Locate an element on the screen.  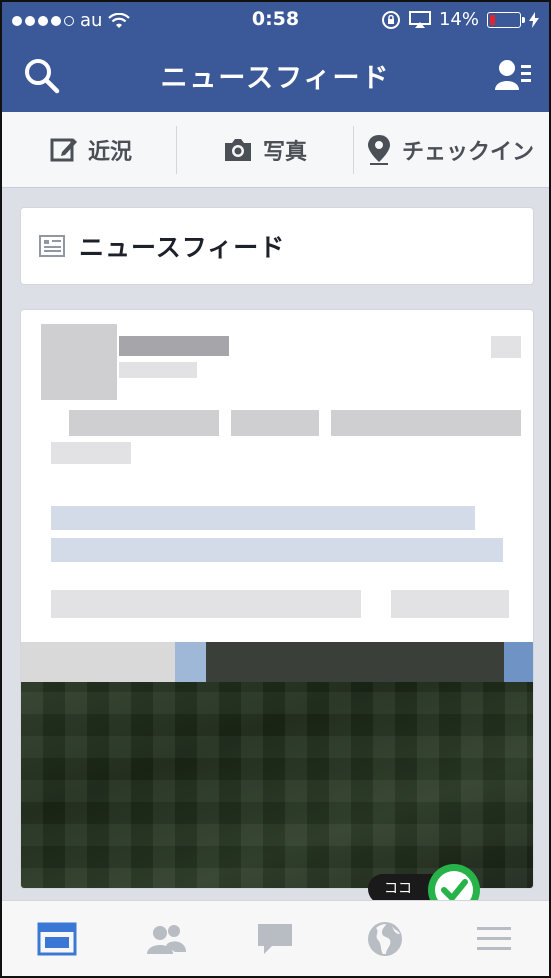
status-update-label: 近況 is located at coordinates (110, 152).